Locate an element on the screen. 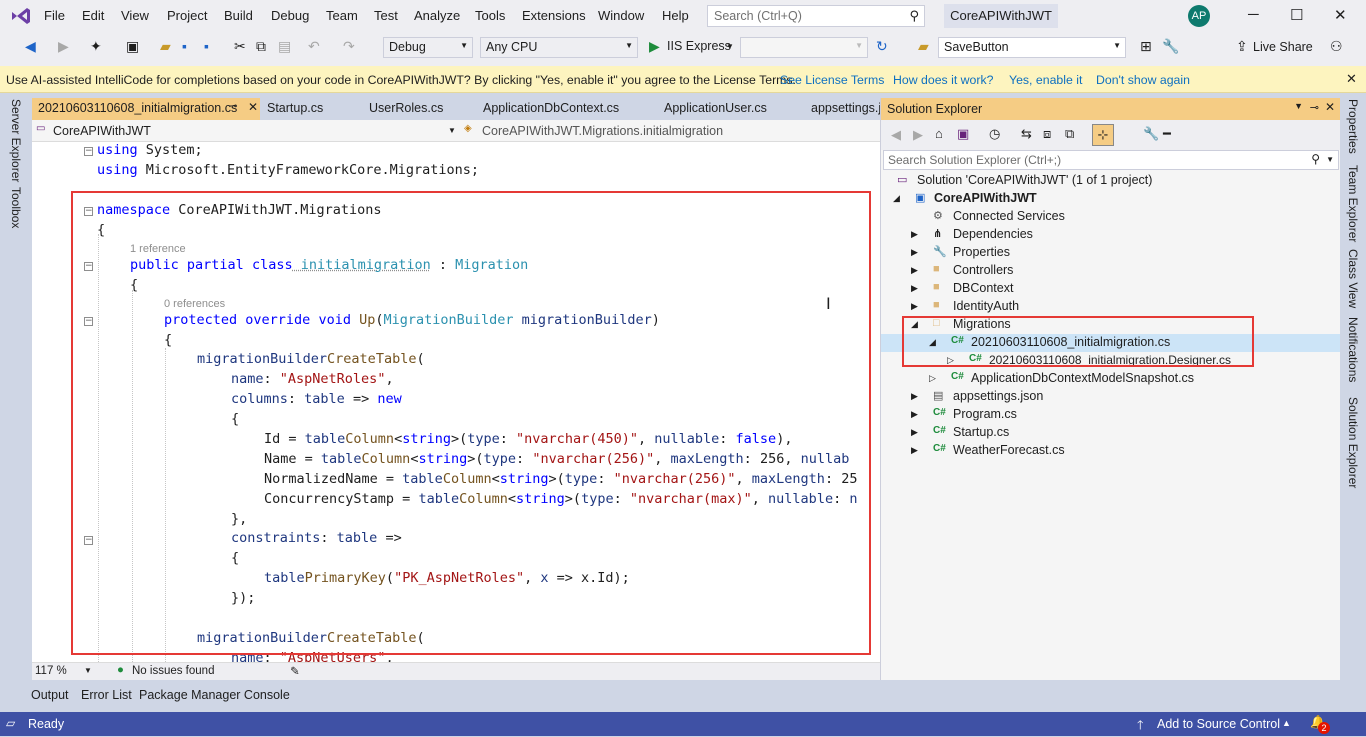 The width and height of the screenshot is (1366, 737). menu-help: Help is located at coordinates (675, 15).